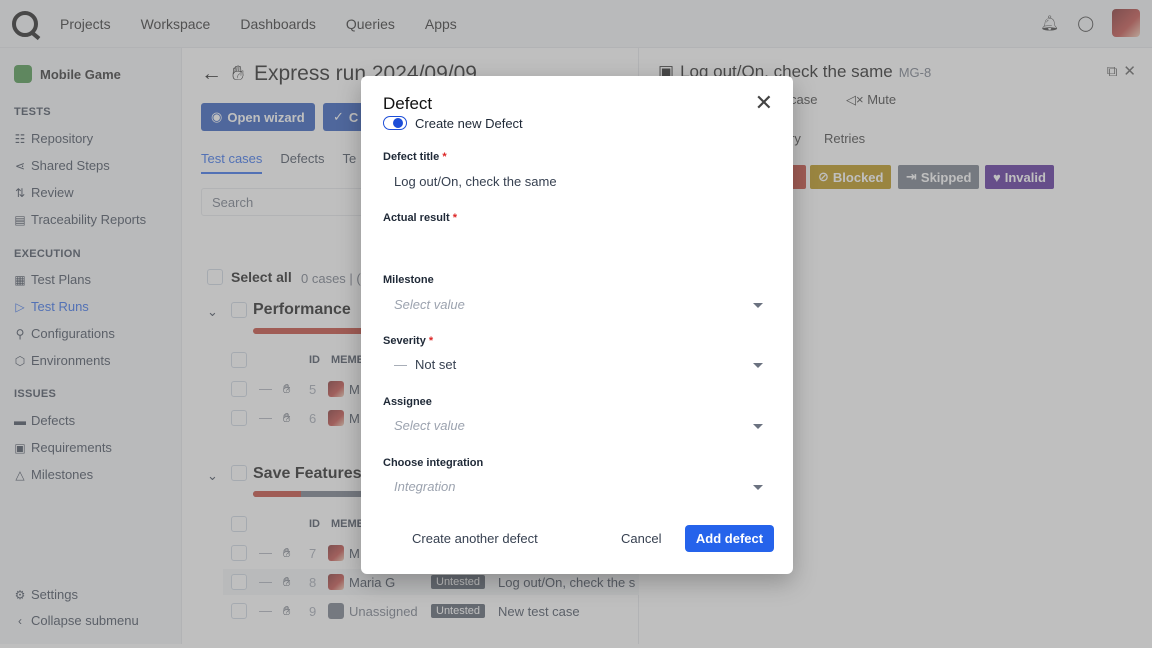 The height and width of the screenshot is (648, 1152). What do you see at coordinates (408, 103) in the screenshot?
I see `modal-title: Defect` at bounding box center [408, 103].